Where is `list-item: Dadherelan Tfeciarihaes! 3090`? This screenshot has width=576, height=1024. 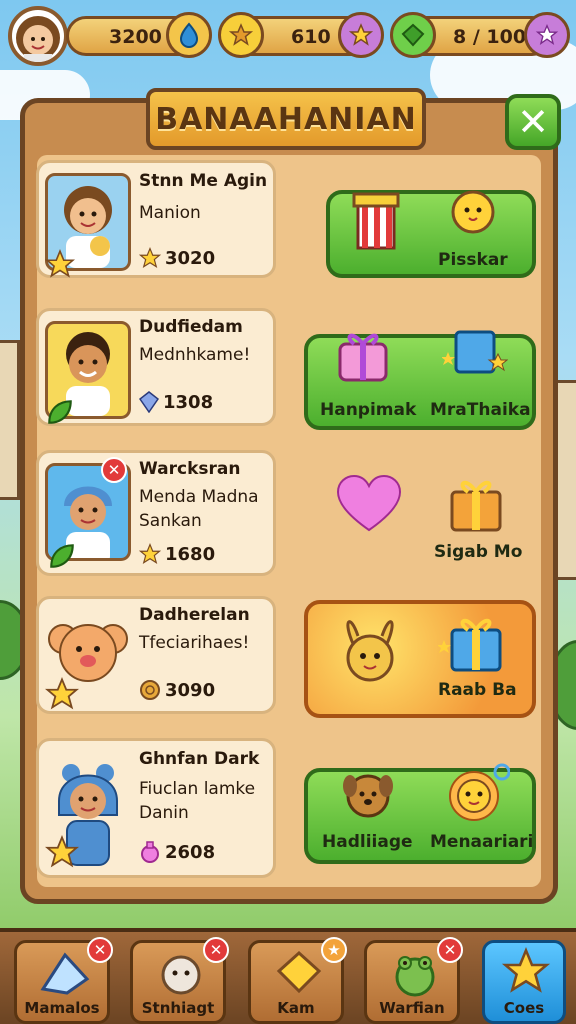
list-item: Dadherelan Tfeciarihaes! 3090 is located at coordinates (156, 655).